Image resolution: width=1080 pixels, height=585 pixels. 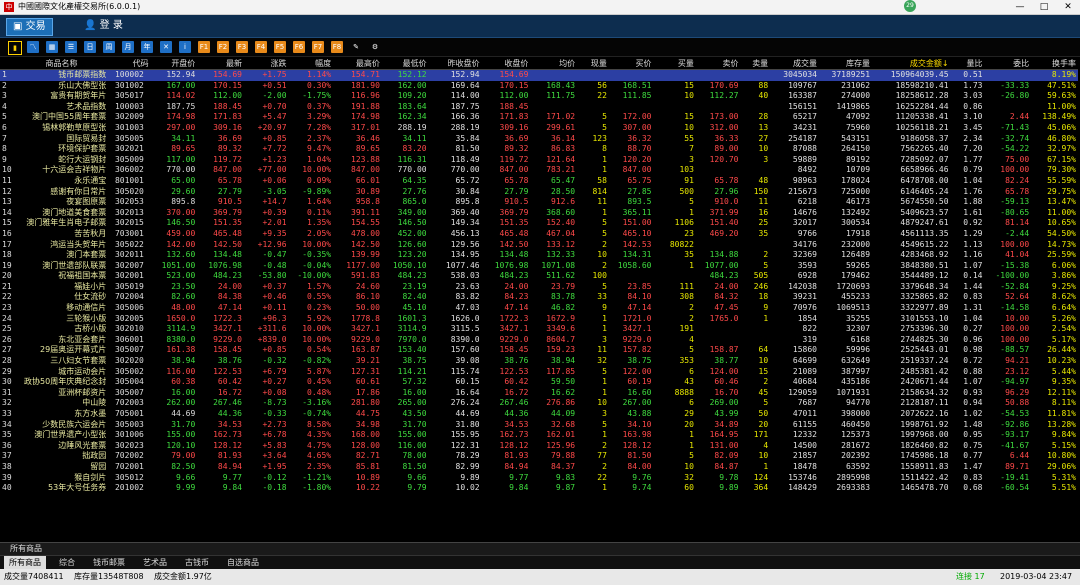 I want to click on tab-0: 所有商品, so click(x=25, y=562).